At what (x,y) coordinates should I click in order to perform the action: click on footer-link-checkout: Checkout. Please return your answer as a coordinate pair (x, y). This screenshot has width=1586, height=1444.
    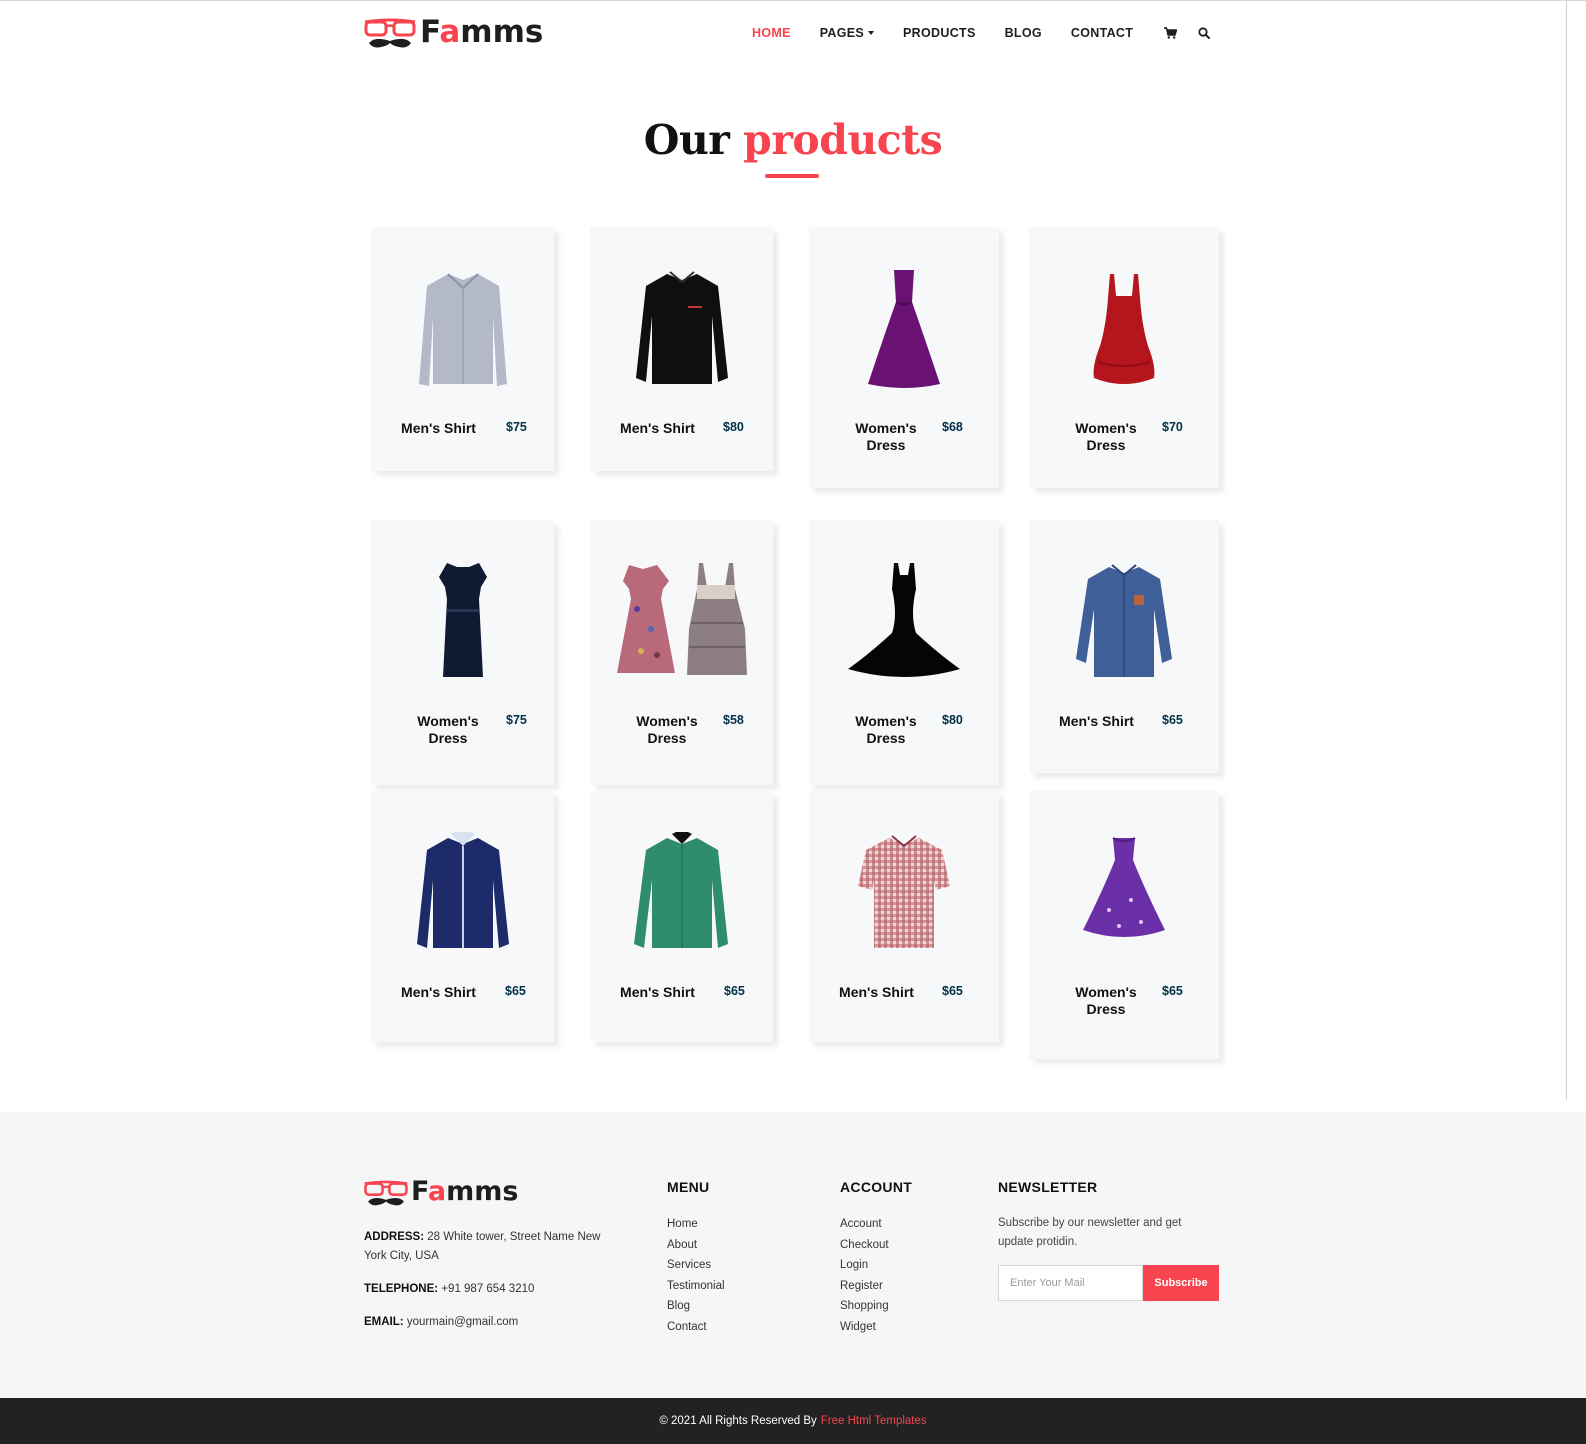
    Looking at the image, I should click on (864, 1249).